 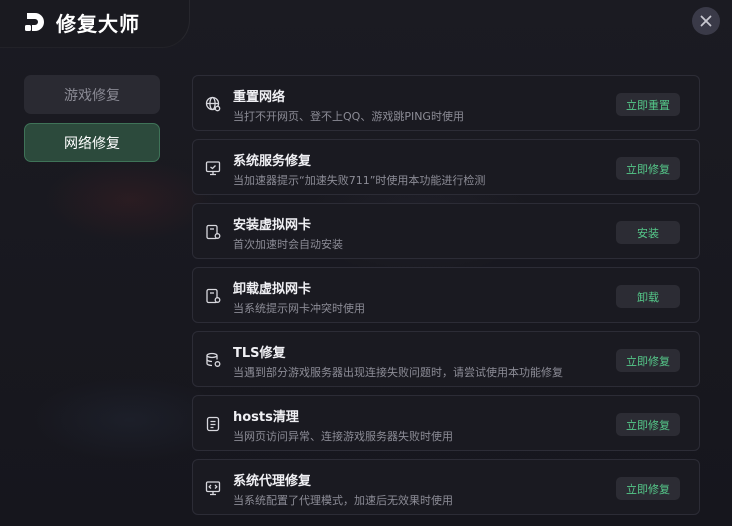 I want to click on list-item: 安装虚拟网卡 首次加速时会自动安装 安装, so click(x=446, y=231).